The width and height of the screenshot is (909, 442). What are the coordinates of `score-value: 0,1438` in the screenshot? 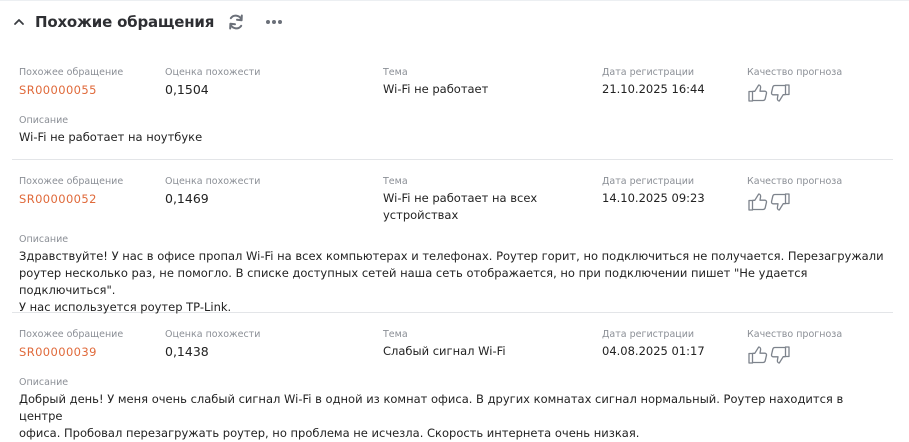 It's located at (187, 351).